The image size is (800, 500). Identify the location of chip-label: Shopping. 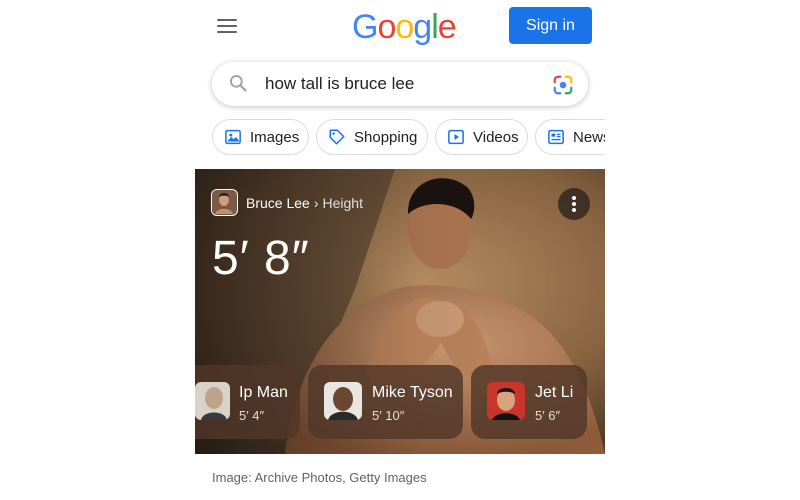
(386, 137).